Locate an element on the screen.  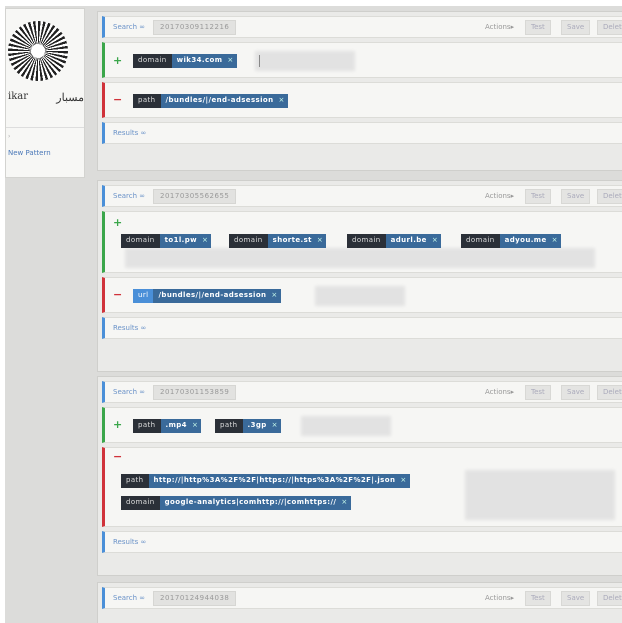
tag: domain shorte.st × is located at coordinates (278, 241).